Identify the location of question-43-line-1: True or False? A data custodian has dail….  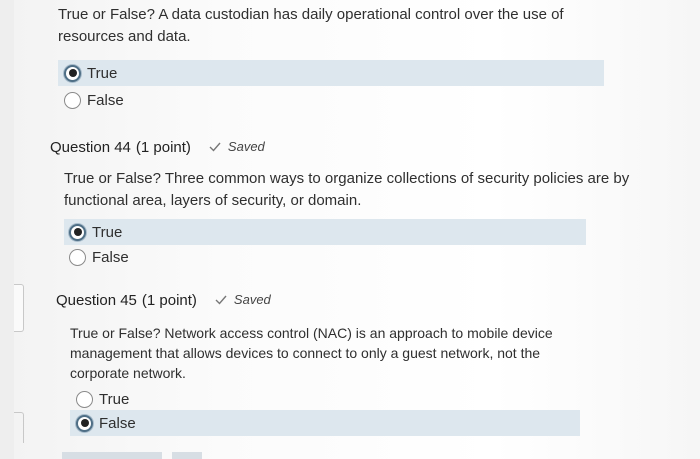
(311, 14).